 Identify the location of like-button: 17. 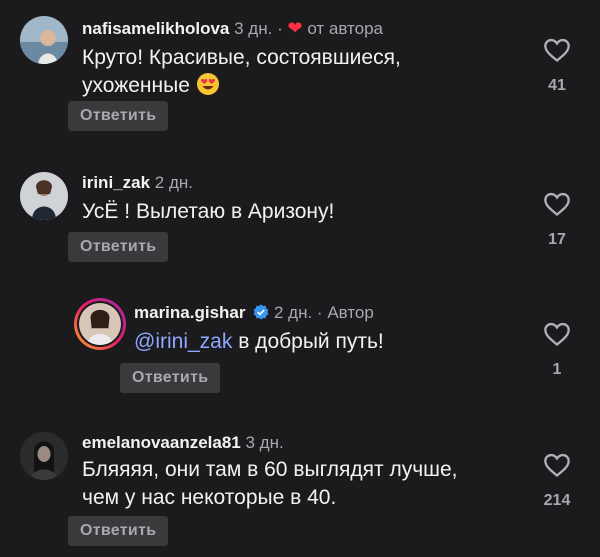
(557, 220).